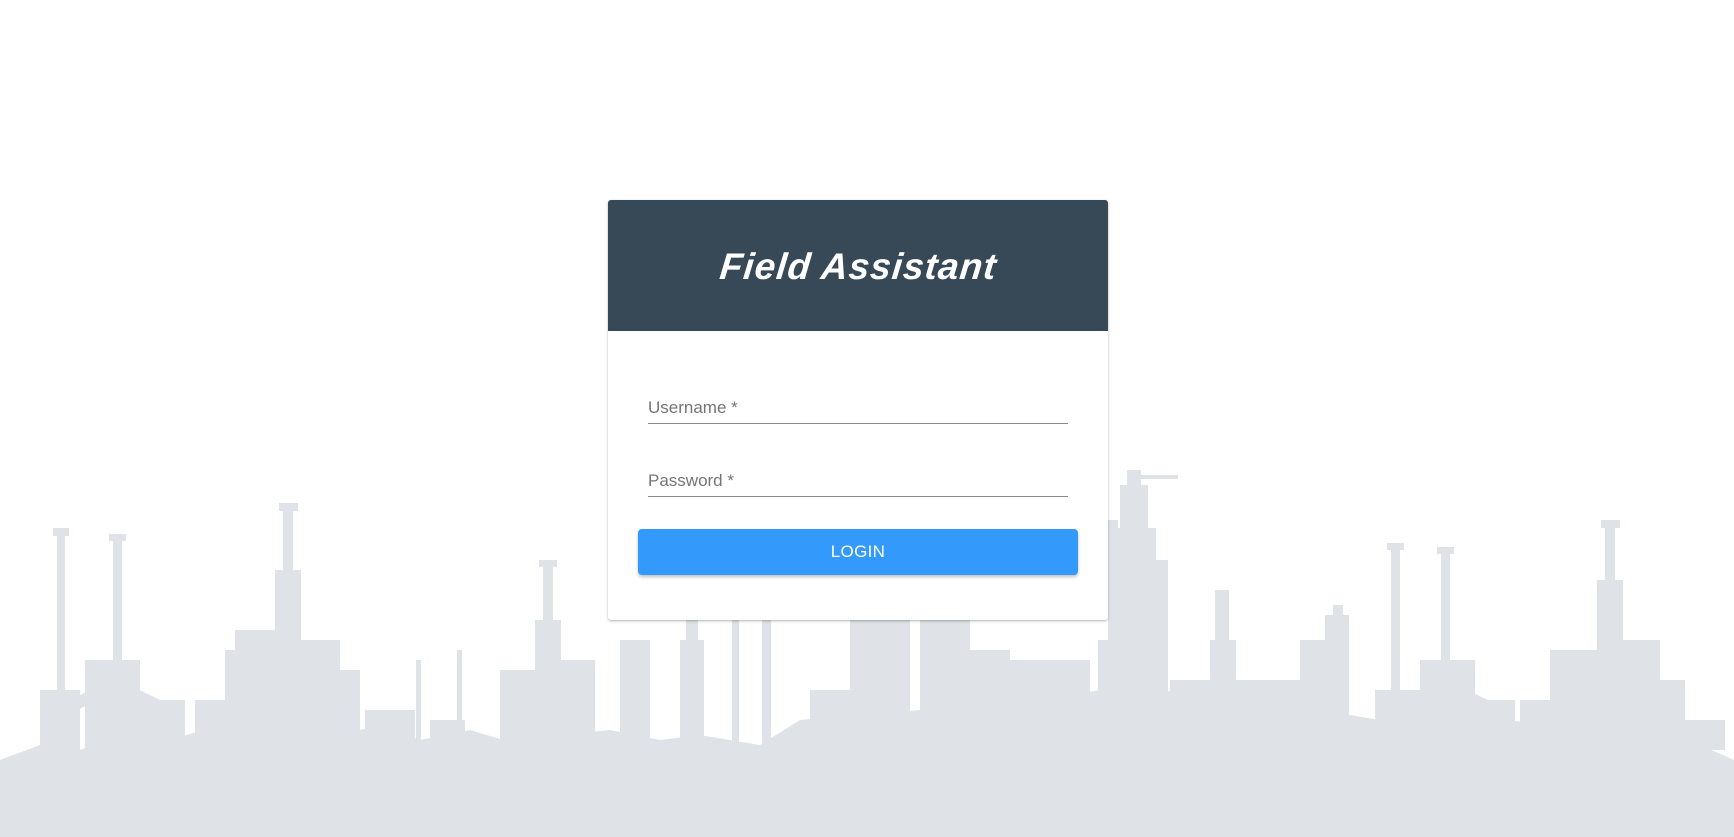 This screenshot has height=837, width=1734. I want to click on login-button: LOGIN, so click(858, 552).